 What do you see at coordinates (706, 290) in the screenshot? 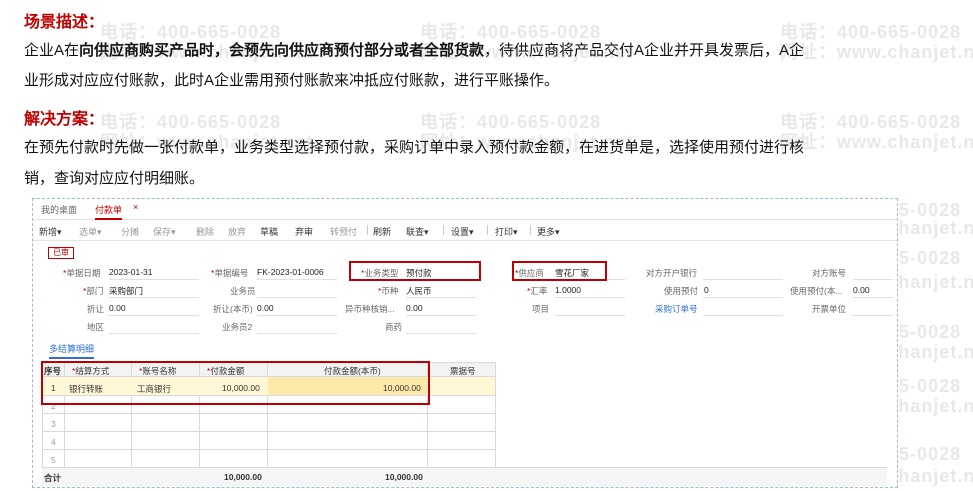
I see `use-prepay-field: 0` at bounding box center [706, 290].